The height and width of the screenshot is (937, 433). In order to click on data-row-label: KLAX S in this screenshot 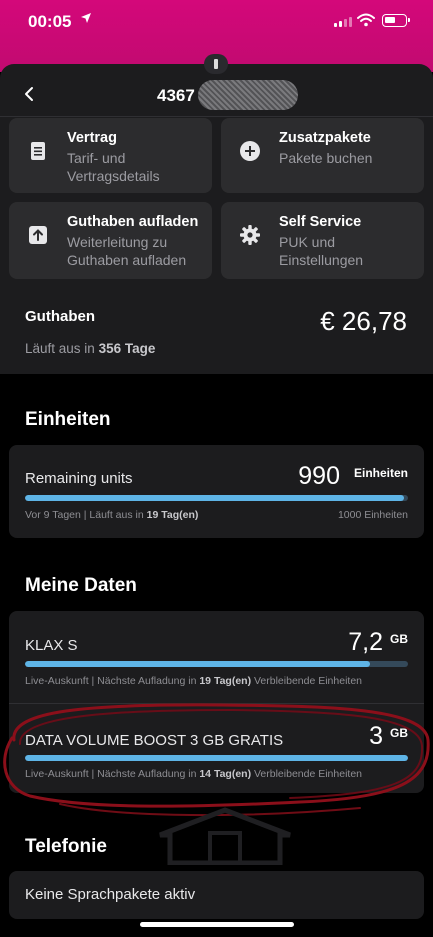, I will do `click(51, 645)`.